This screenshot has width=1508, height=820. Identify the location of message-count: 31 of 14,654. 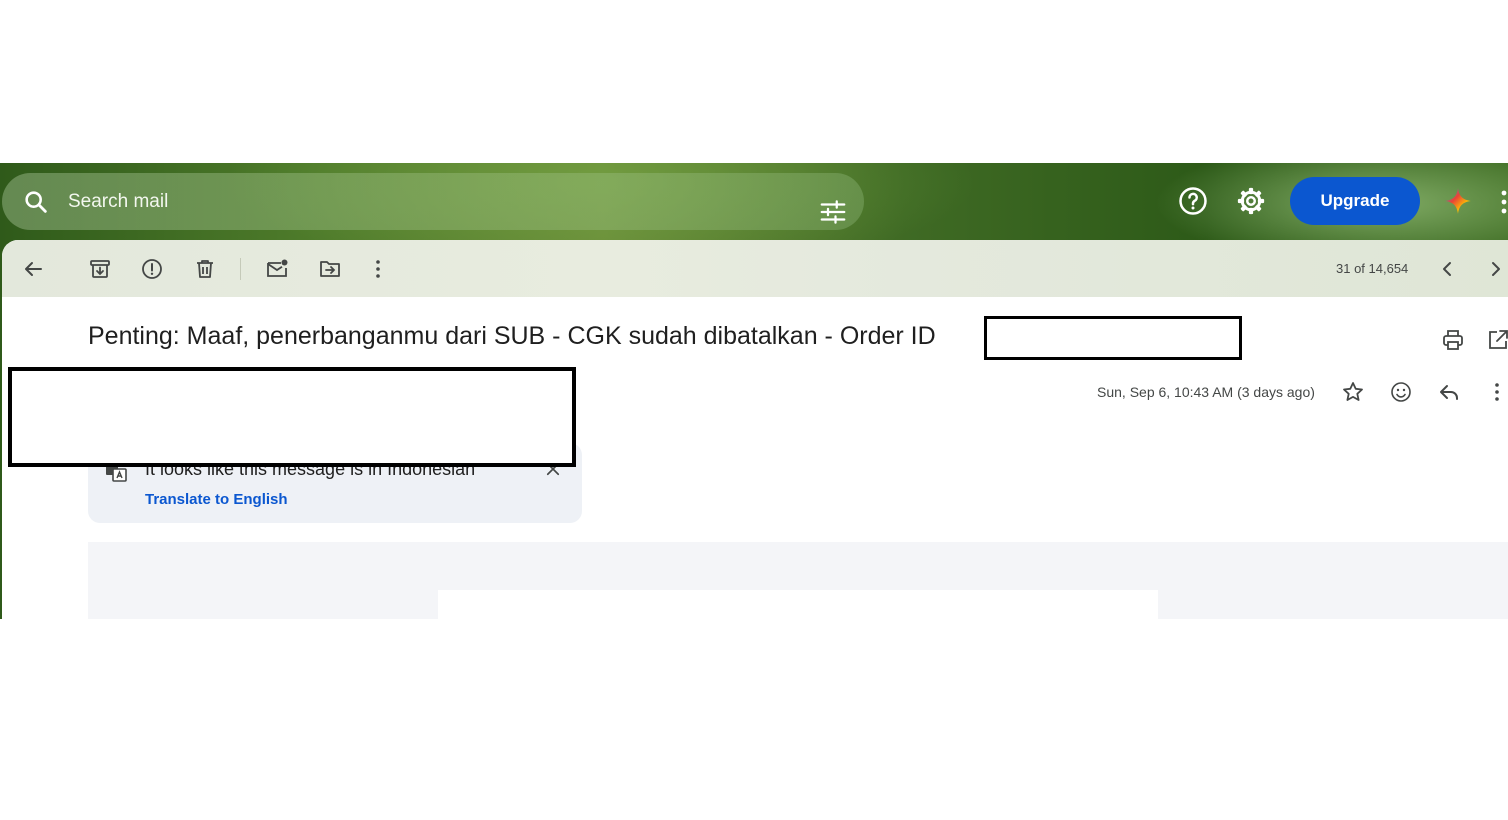
(1372, 268).